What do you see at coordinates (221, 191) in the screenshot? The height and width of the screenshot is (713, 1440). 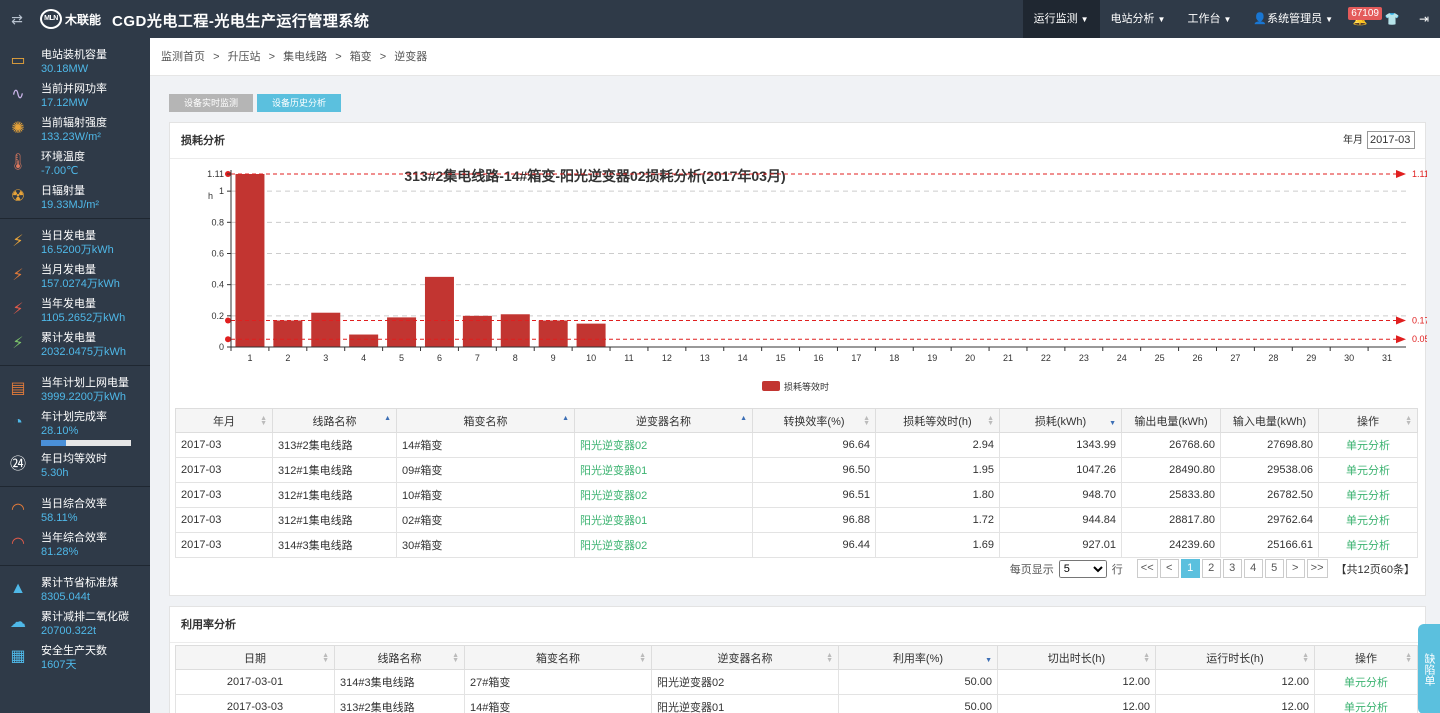 I see `y-tick-label: 1` at bounding box center [221, 191].